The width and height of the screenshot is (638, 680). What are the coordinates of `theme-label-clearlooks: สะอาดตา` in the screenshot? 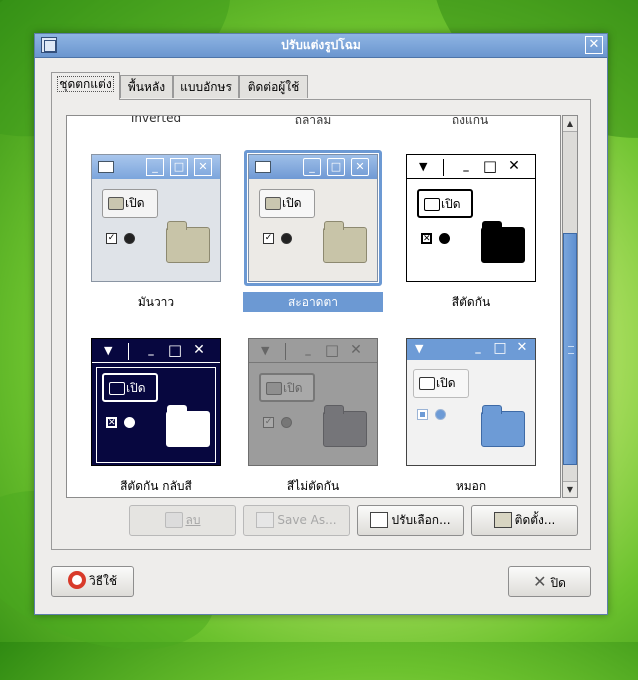 It's located at (313, 302).